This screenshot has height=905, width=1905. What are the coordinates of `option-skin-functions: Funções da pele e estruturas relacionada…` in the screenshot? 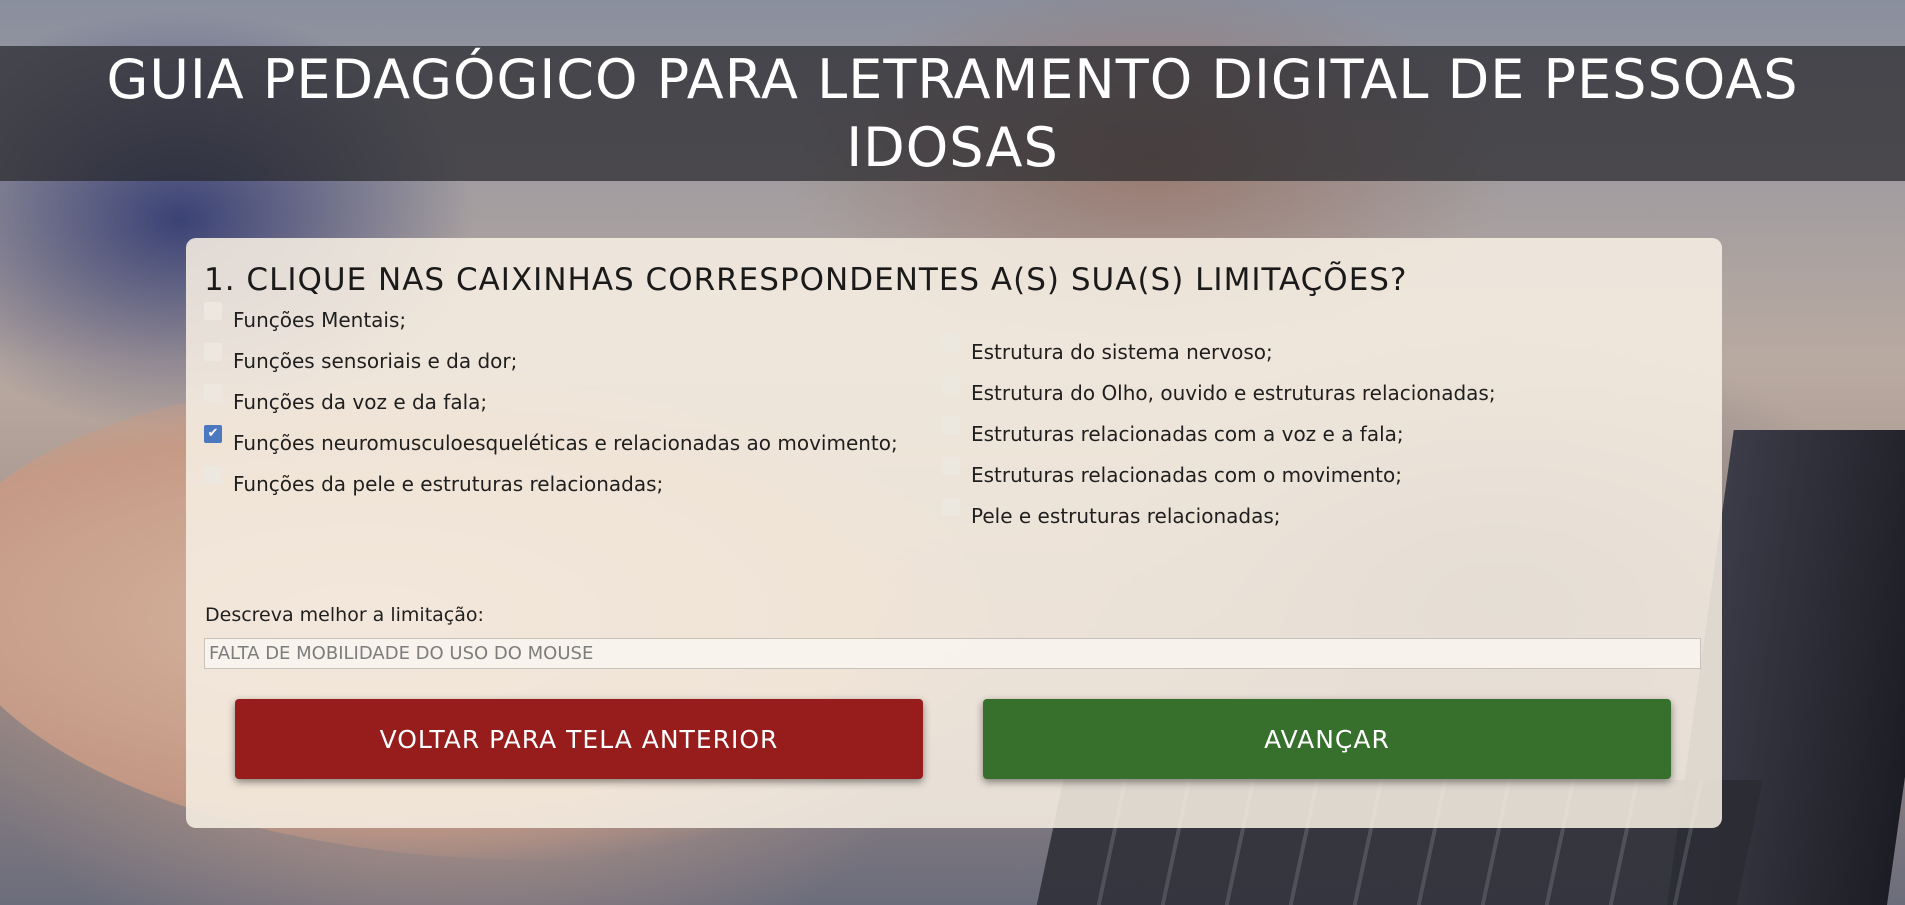 It's located at (576, 483).